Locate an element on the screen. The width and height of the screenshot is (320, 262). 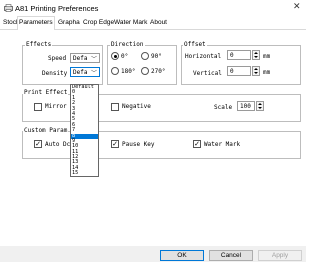
close-icon: ✕ is located at coordinates (297, 7).